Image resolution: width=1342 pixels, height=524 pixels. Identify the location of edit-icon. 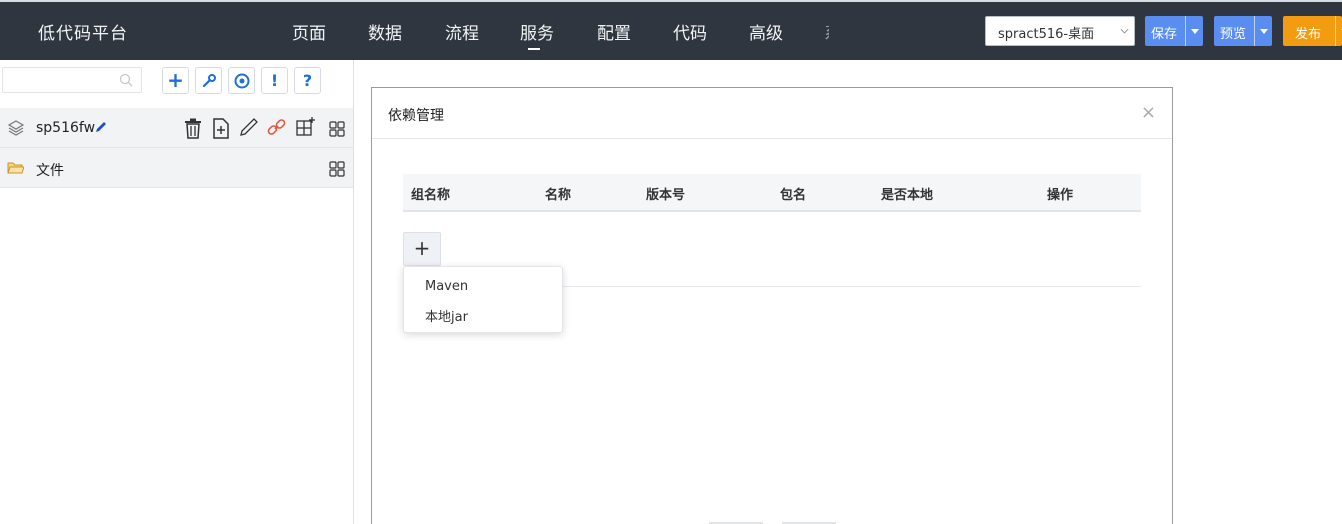
(248, 127).